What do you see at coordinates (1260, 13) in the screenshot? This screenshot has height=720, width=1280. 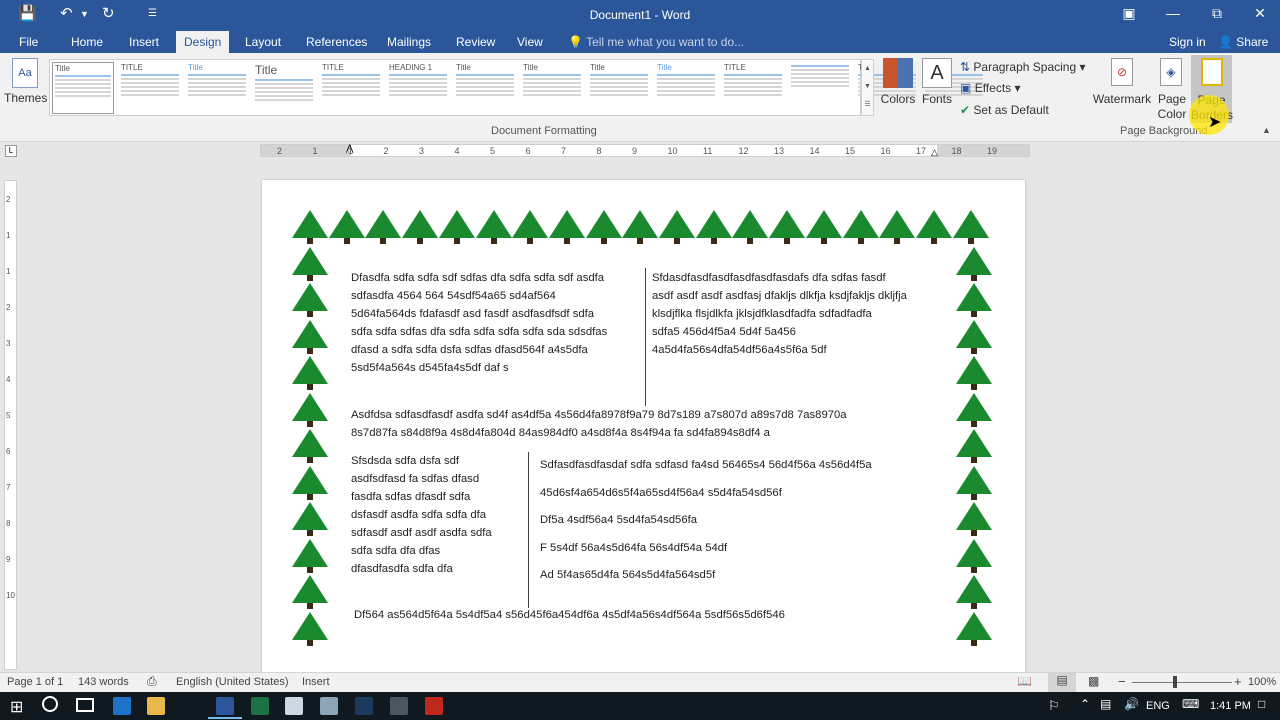 I see `close-button: ✕` at bounding box center [1260, 13].